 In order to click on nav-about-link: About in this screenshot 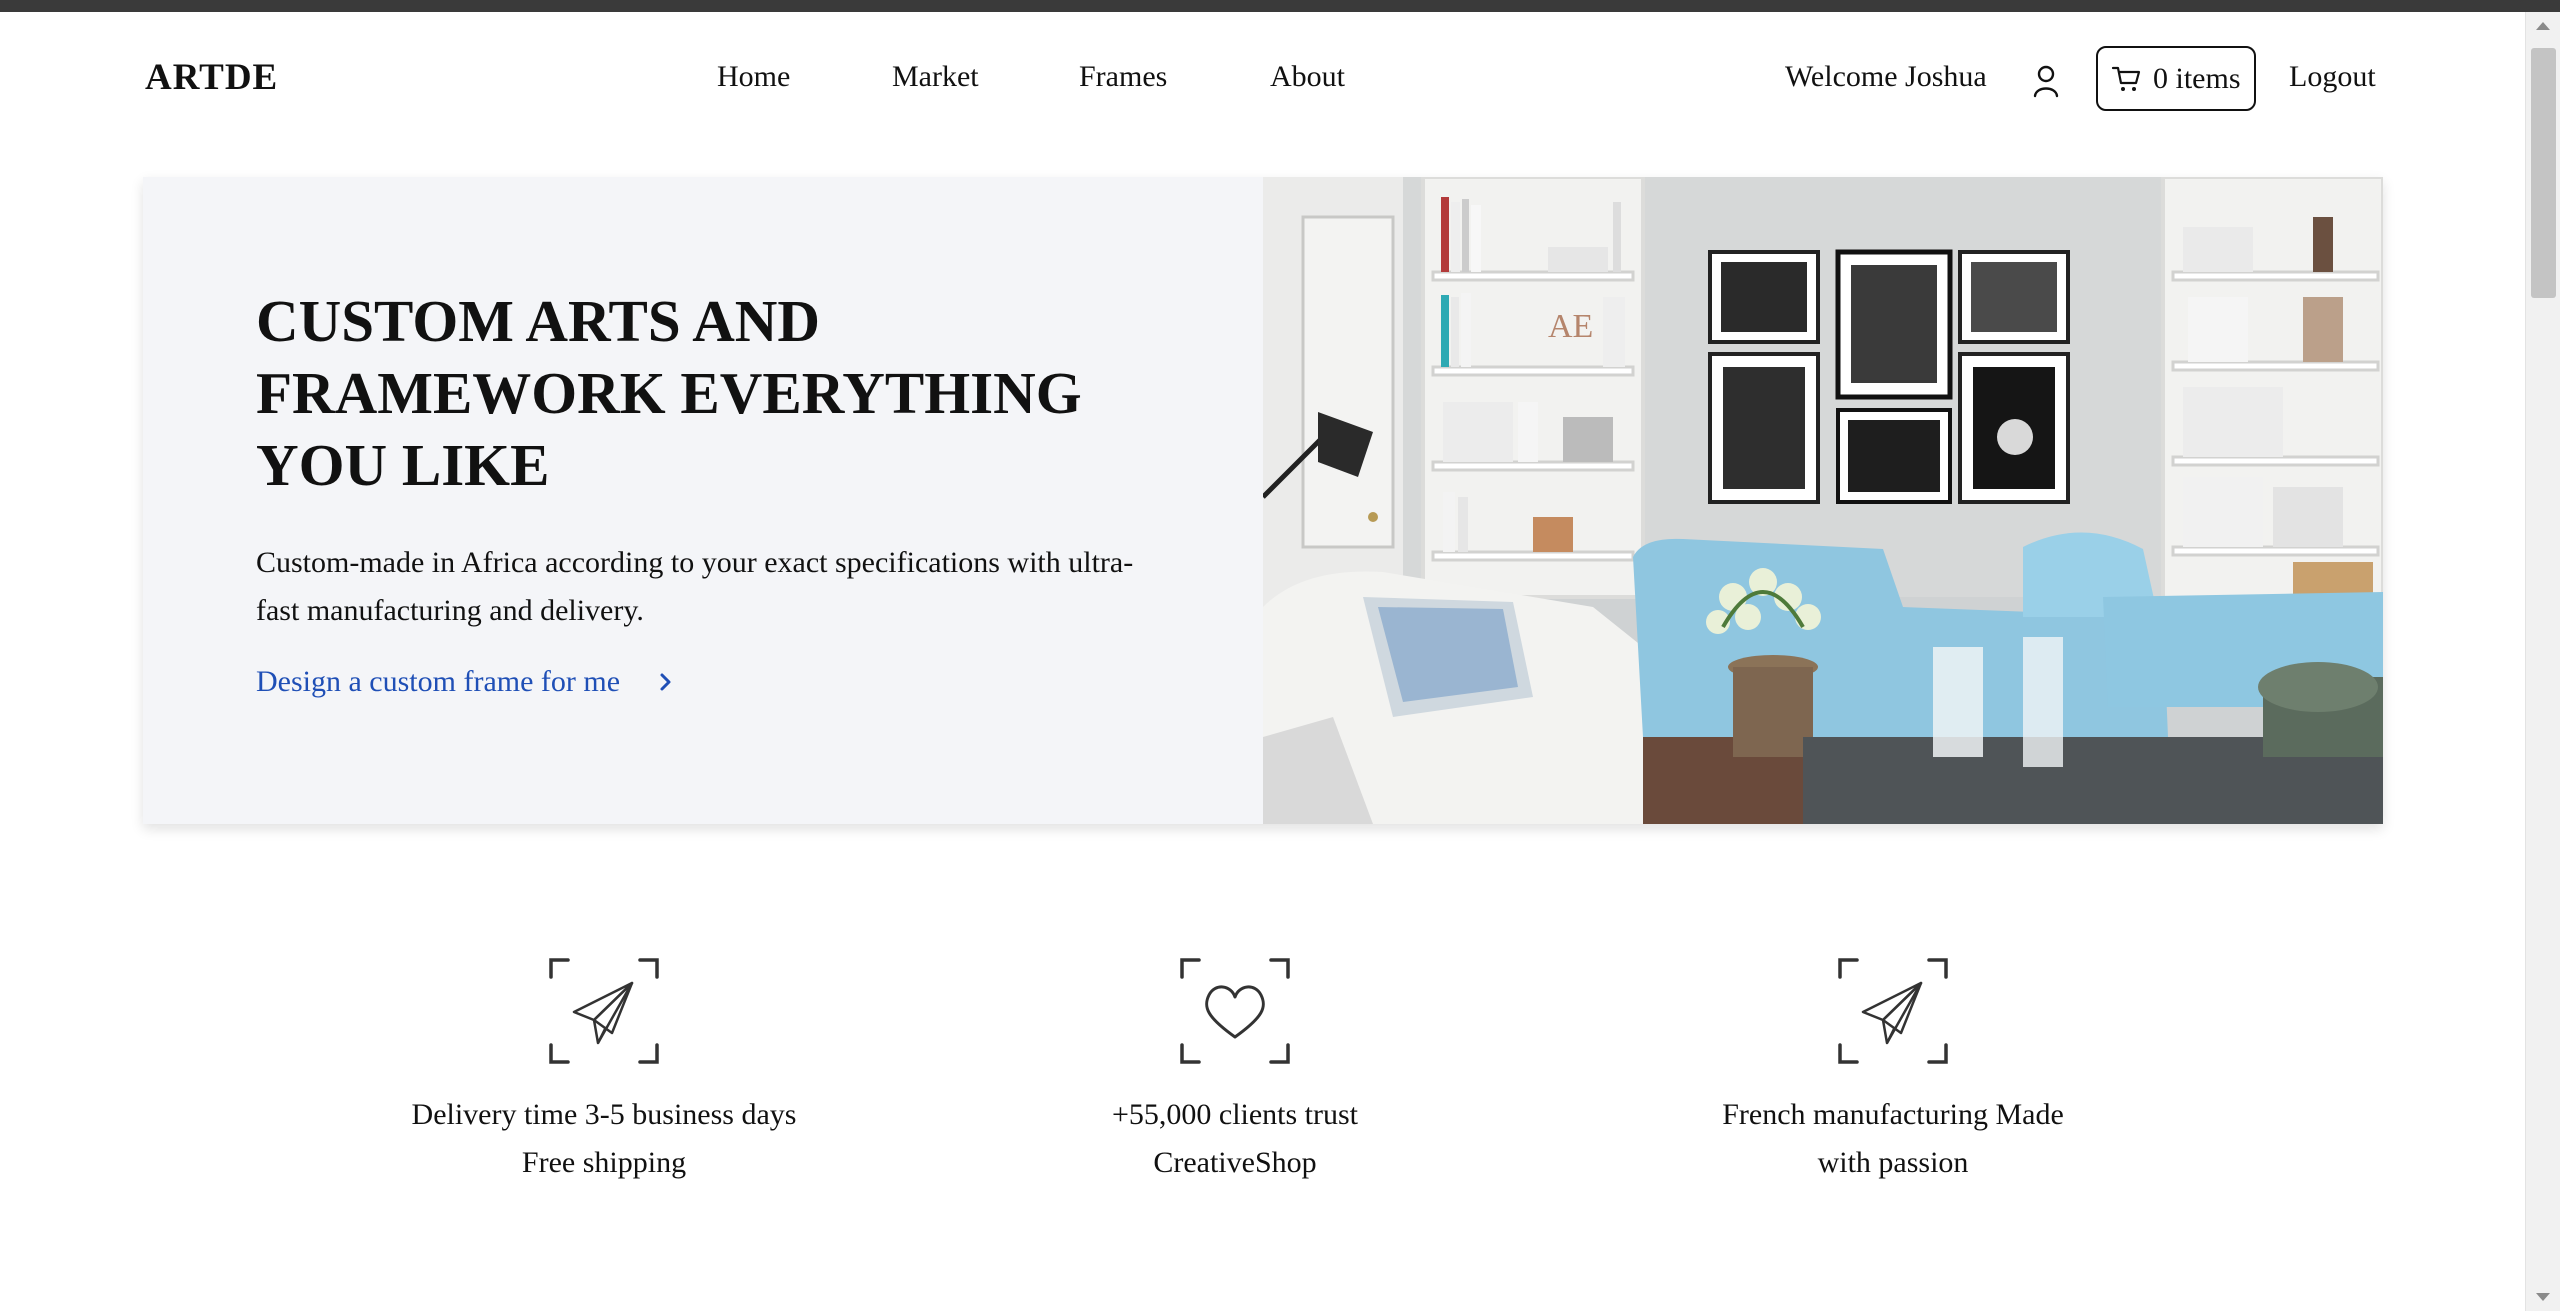, I will do `click(1307, 77)`.